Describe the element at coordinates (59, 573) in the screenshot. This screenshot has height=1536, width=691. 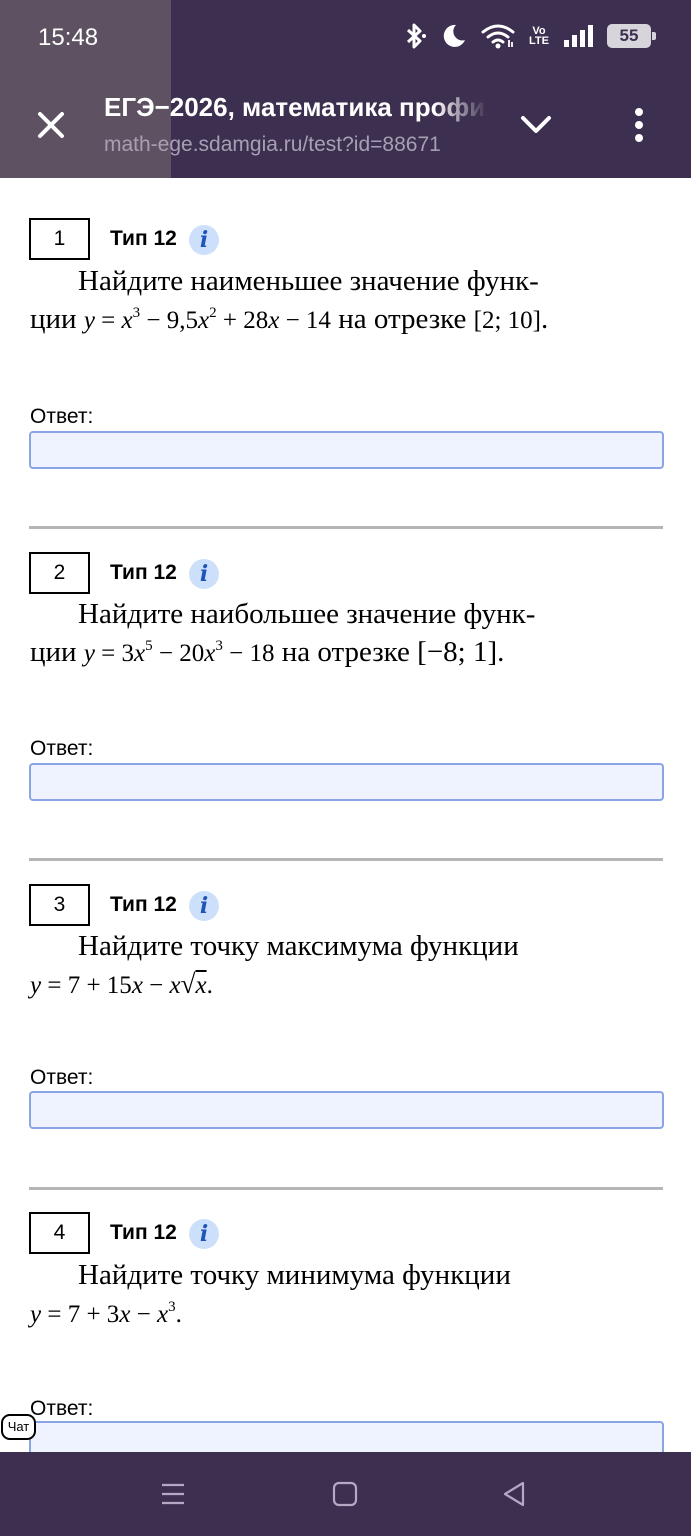
I see `task-number: 2` at that location.